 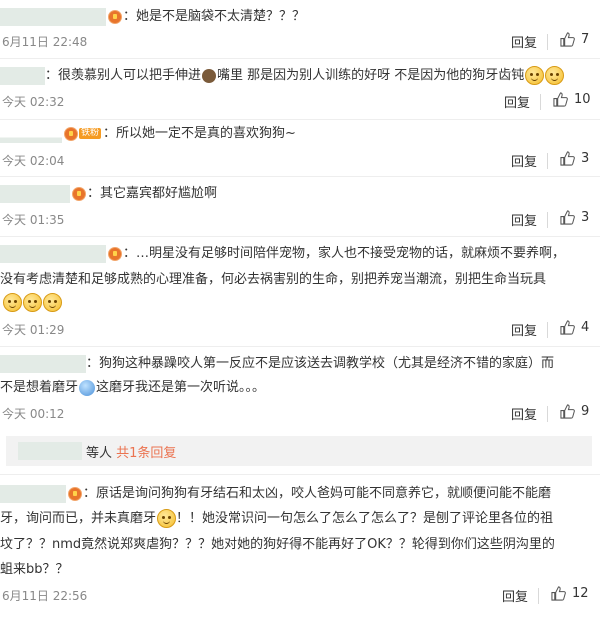 I want to click on lion-emoji-icon, so click(x=209, y=75).